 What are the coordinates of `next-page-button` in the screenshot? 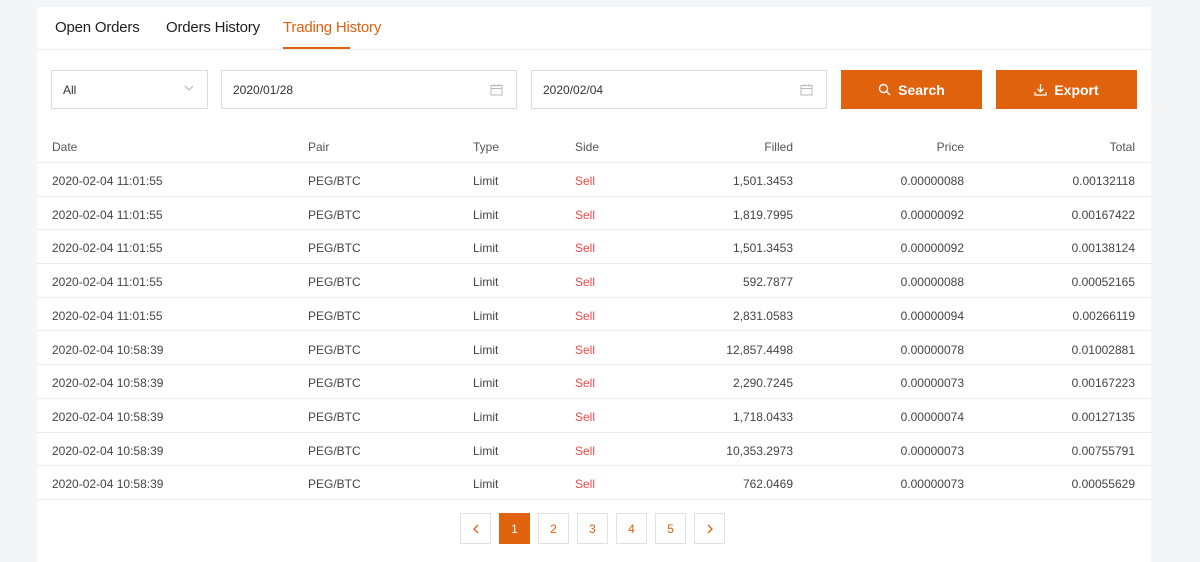 It's located at (709, 528).